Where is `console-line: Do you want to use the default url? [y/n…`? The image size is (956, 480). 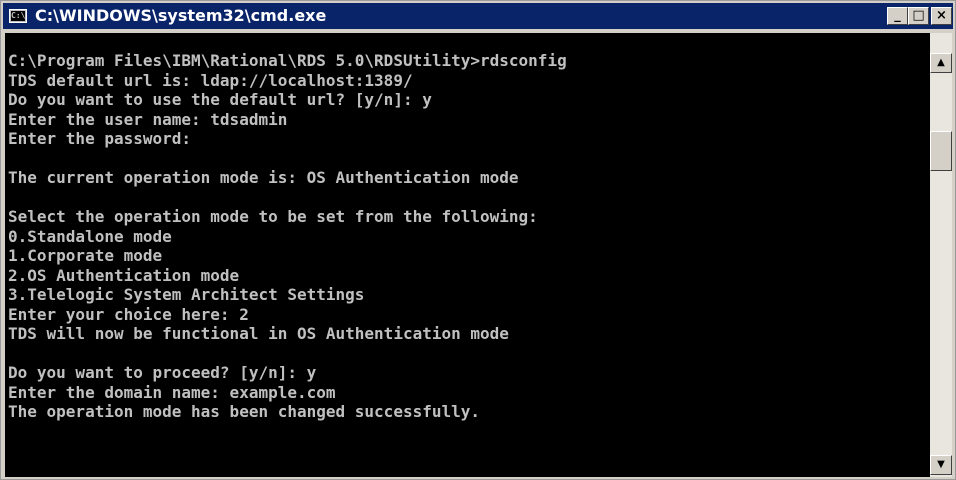 console-line: Do you want to use the default url? [y/n… is located at coordinates (220, 99).